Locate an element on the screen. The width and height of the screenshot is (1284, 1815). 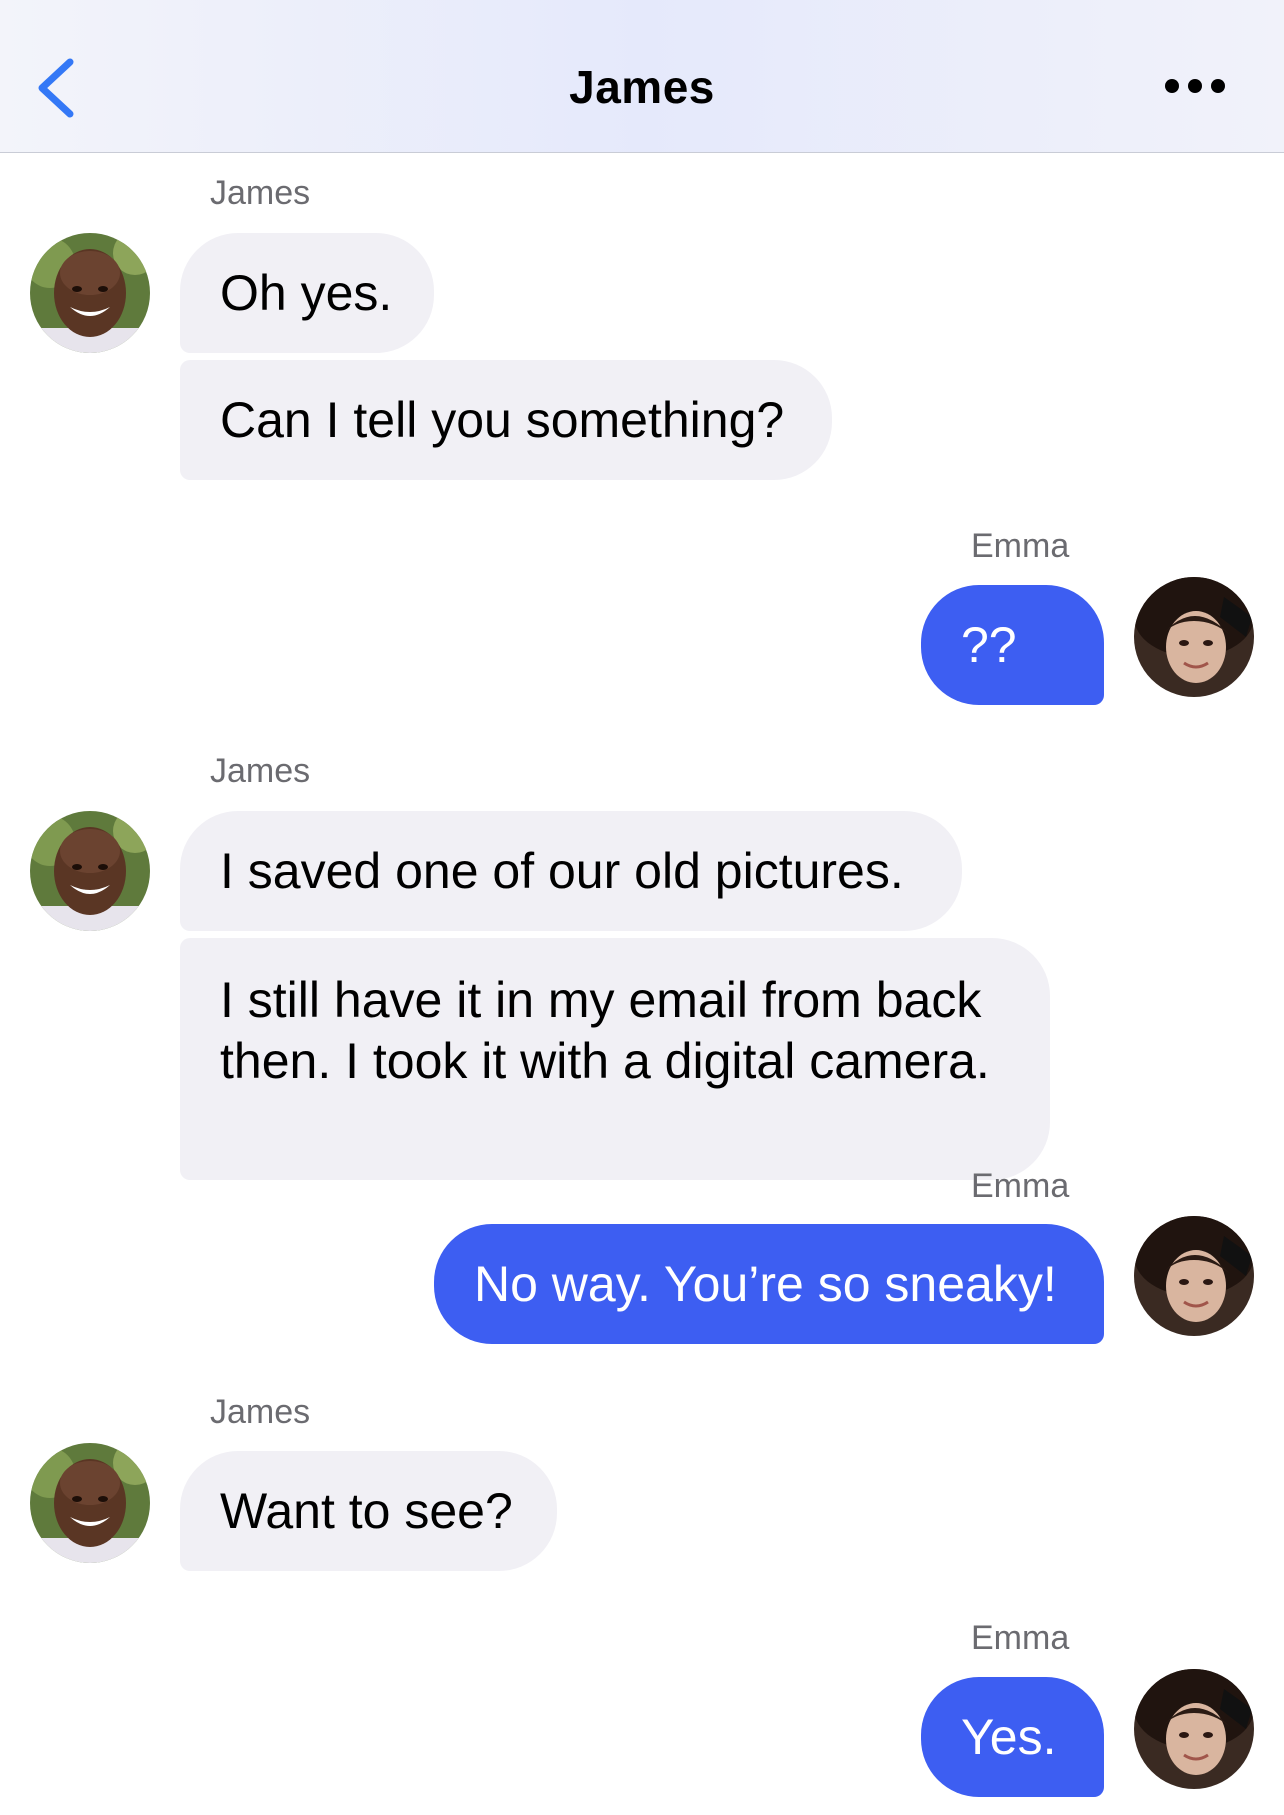
message-bubble-incoming: Can I tell you something? is located at coordinates (506, 420).